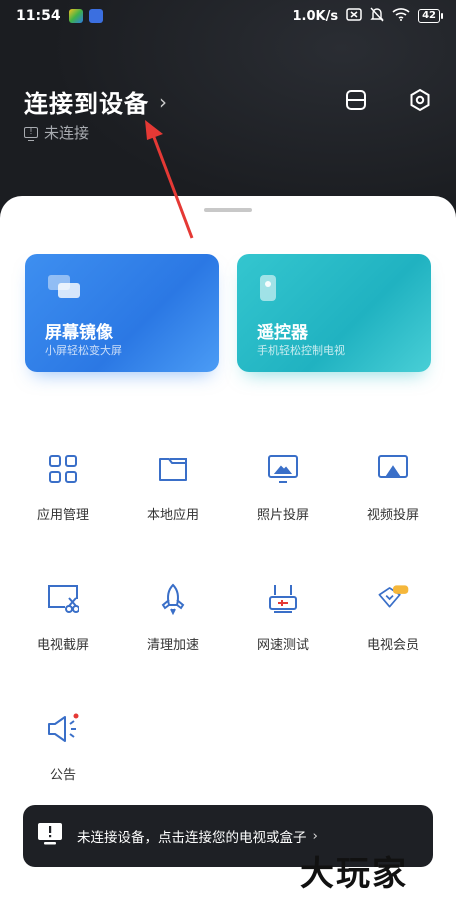 Image resolution: width=456 pixels, height=912 pixels. What do you see at coordinates (122, 313) in the screenshot?
I see `screen-mirror-card: 屏幕镜像 小屏轻松变大屏` at bounding box center [122, 313].